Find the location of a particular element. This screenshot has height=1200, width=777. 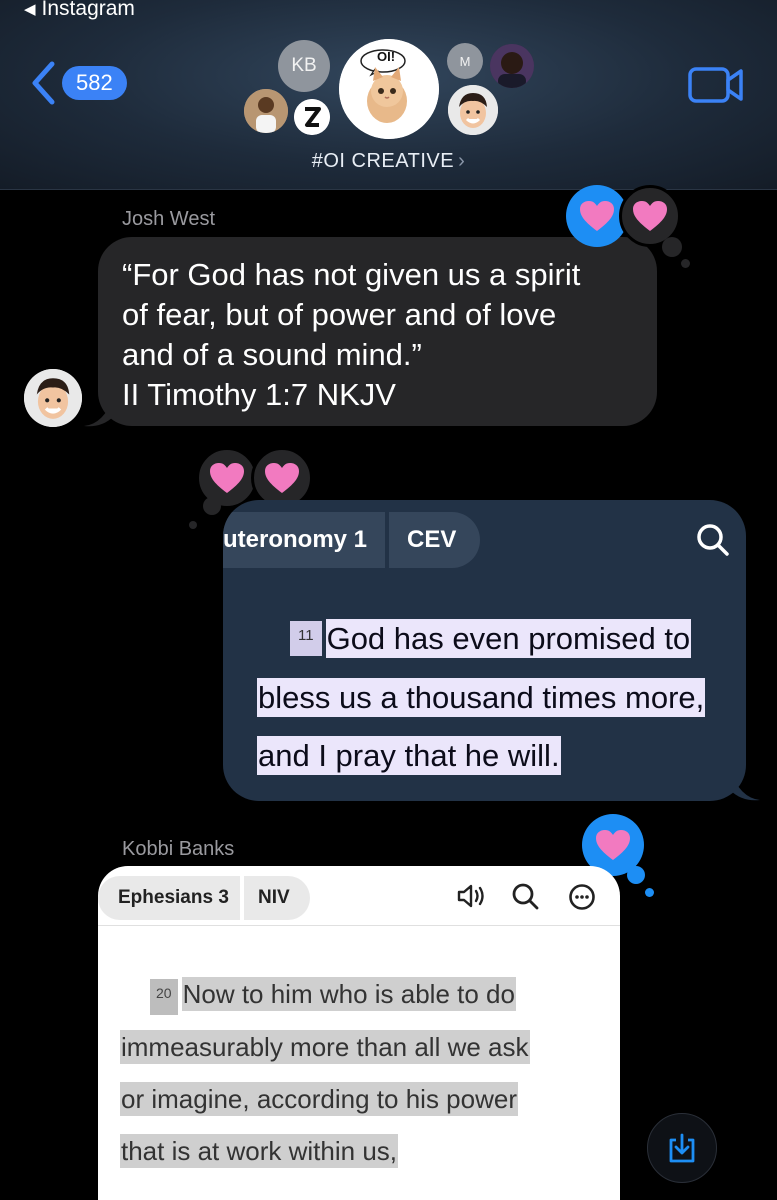

z-logo-icon is located at coordinates (312, 117).